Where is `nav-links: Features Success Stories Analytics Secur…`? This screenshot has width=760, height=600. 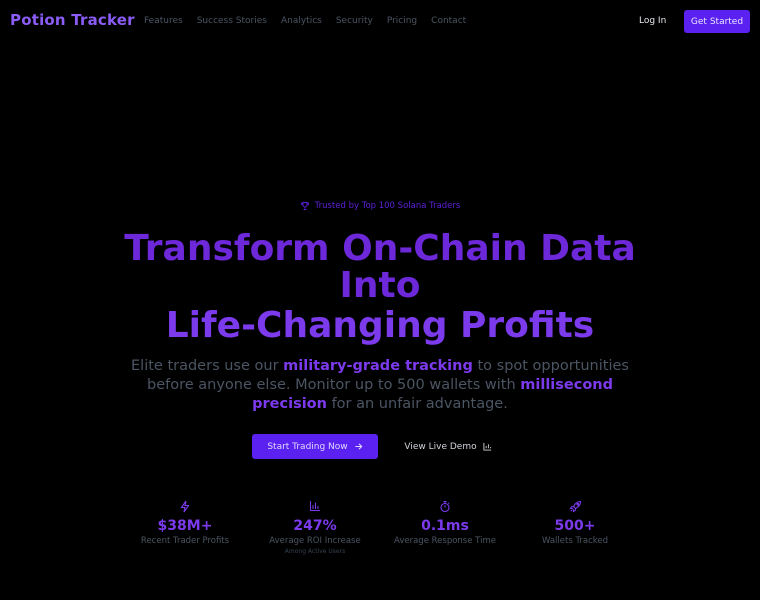
nav-links: Features Success Stories Analytics Secur… is located at coordinates (312, 21).